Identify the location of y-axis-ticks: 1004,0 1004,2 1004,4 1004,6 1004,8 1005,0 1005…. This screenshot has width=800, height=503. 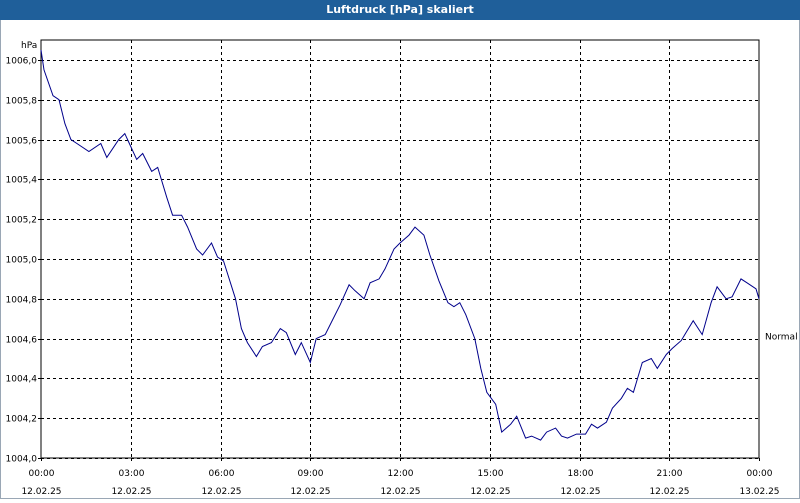
(23, 261).